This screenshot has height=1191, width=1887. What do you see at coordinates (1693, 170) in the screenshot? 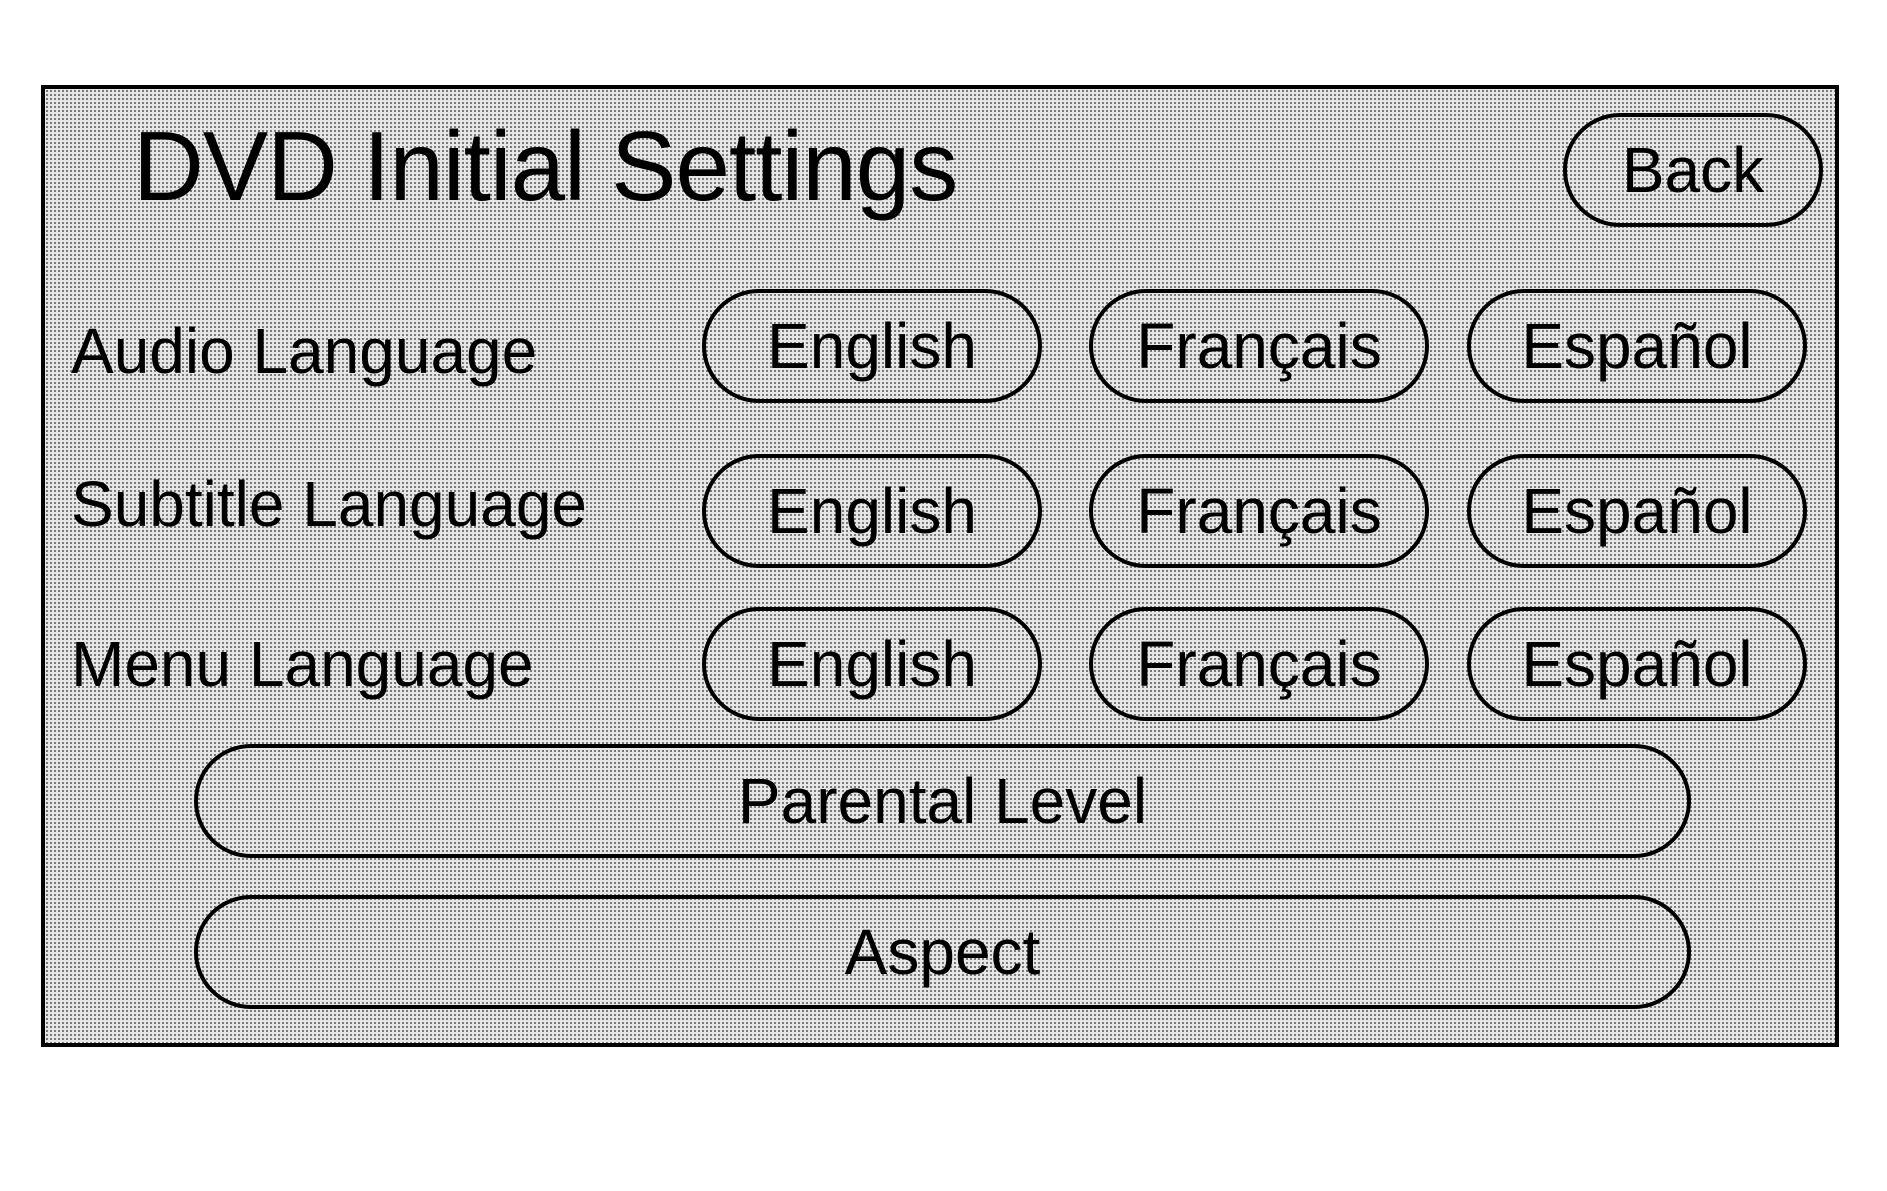
I see `back-button: Back` at bounding box center [1693, 170].